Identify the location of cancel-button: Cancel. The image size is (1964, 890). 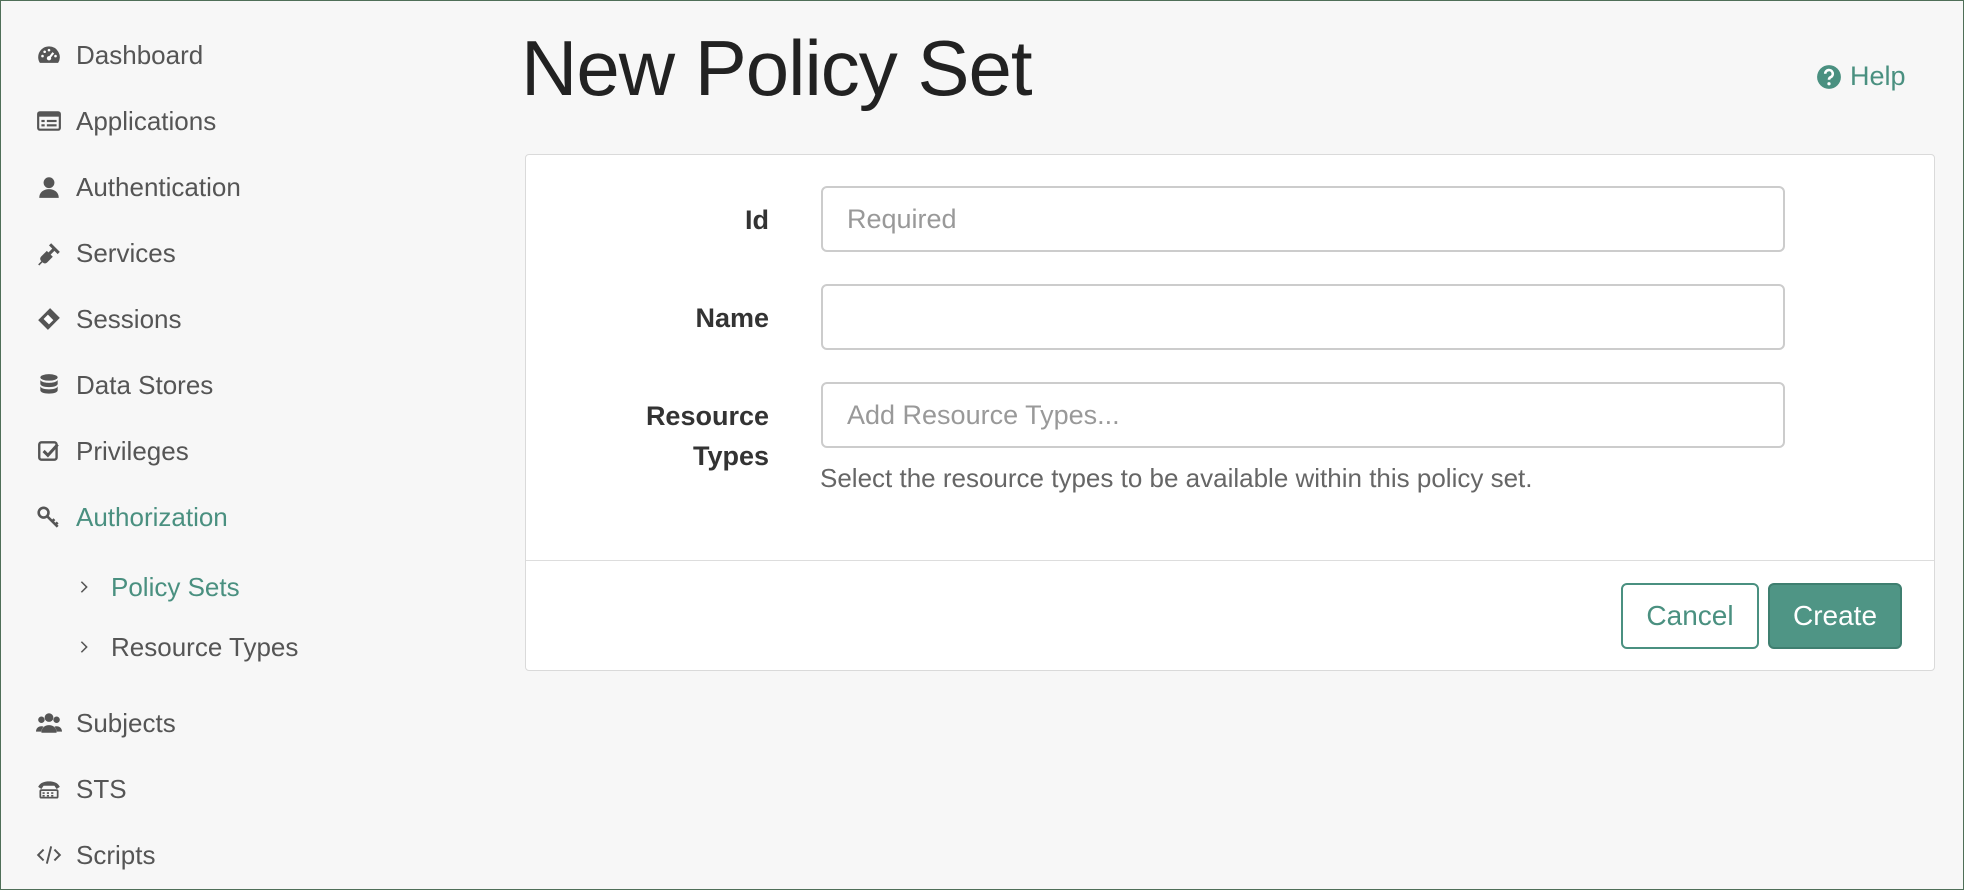
(1690, 616).